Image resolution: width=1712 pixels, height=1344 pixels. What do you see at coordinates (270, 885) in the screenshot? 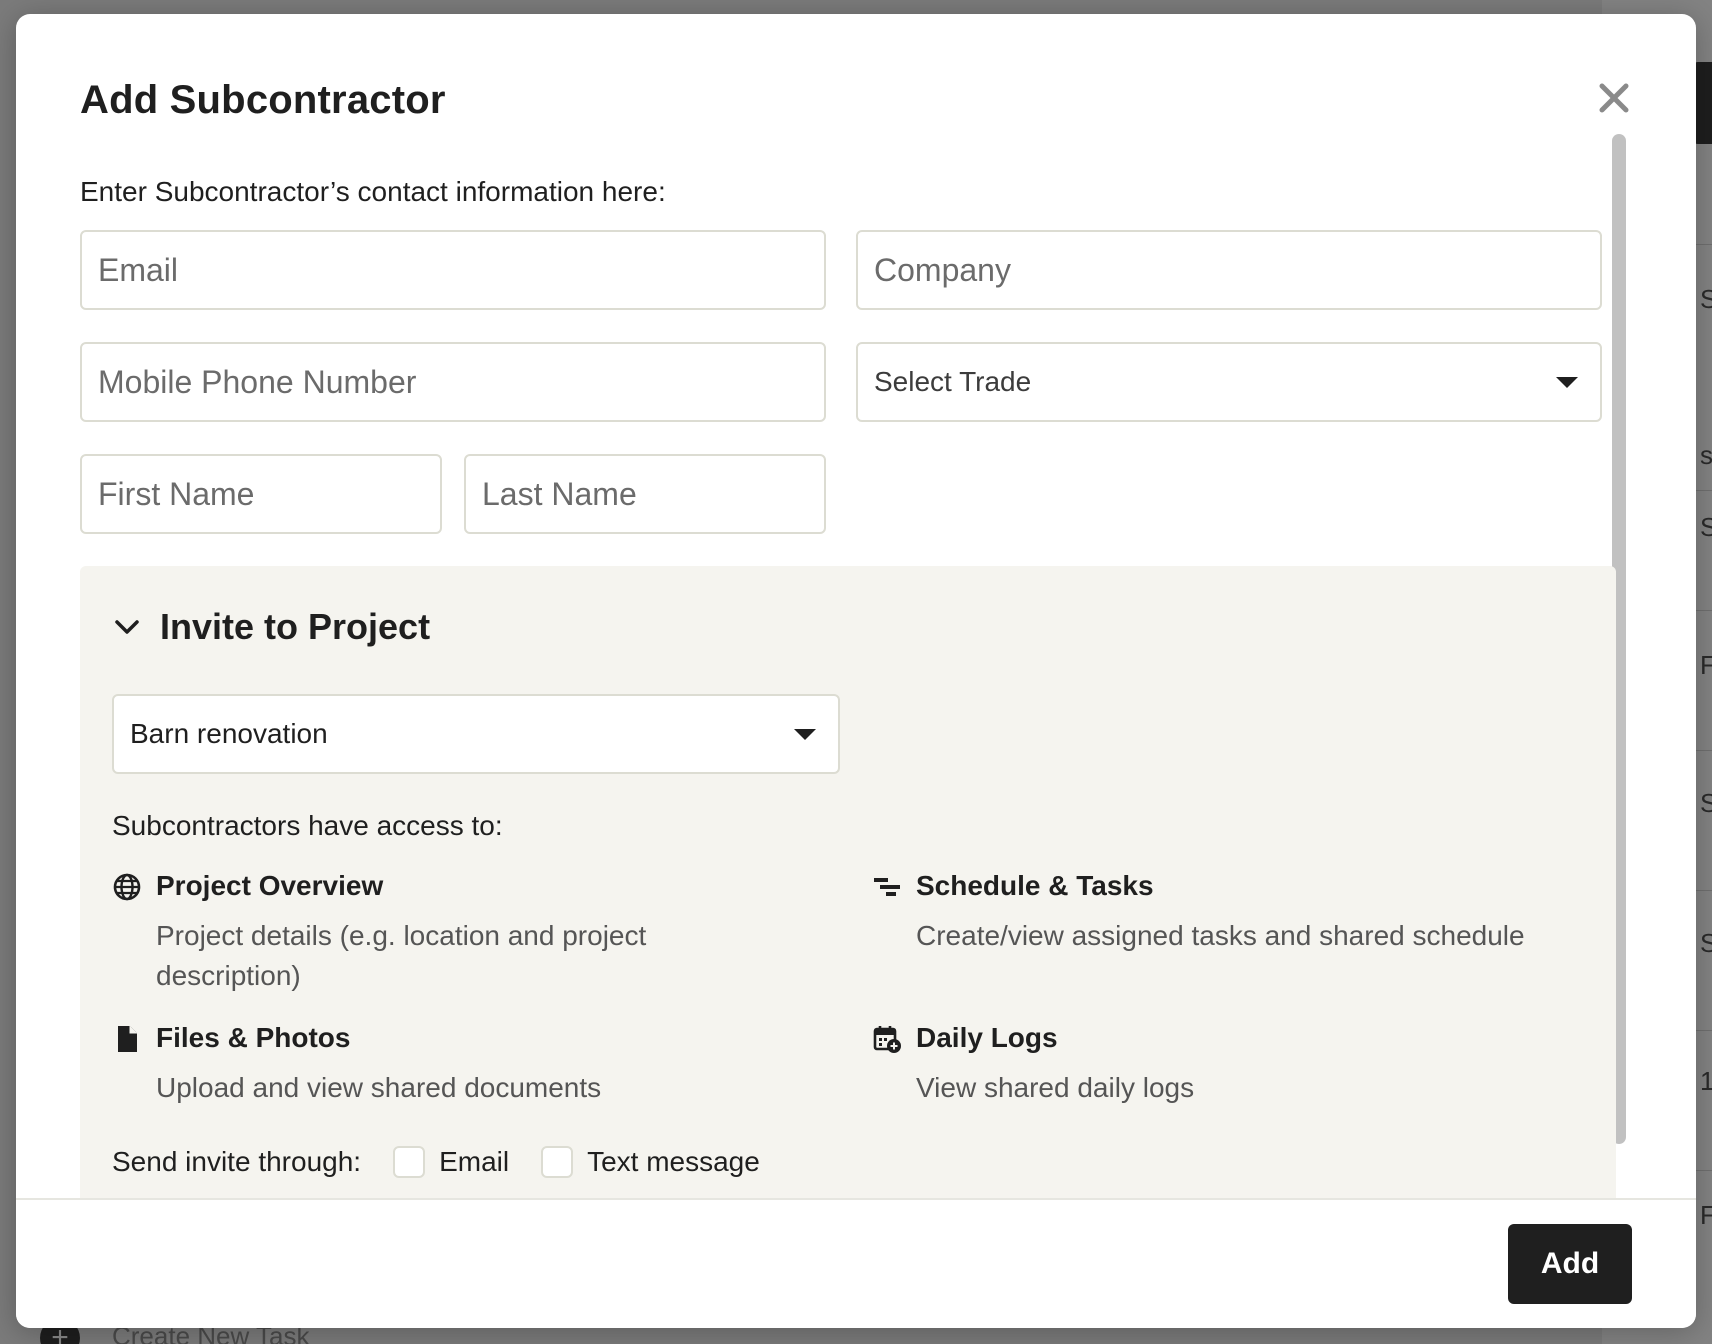
I see `feature-title: Project Overview` at bounding box center [270, 885].